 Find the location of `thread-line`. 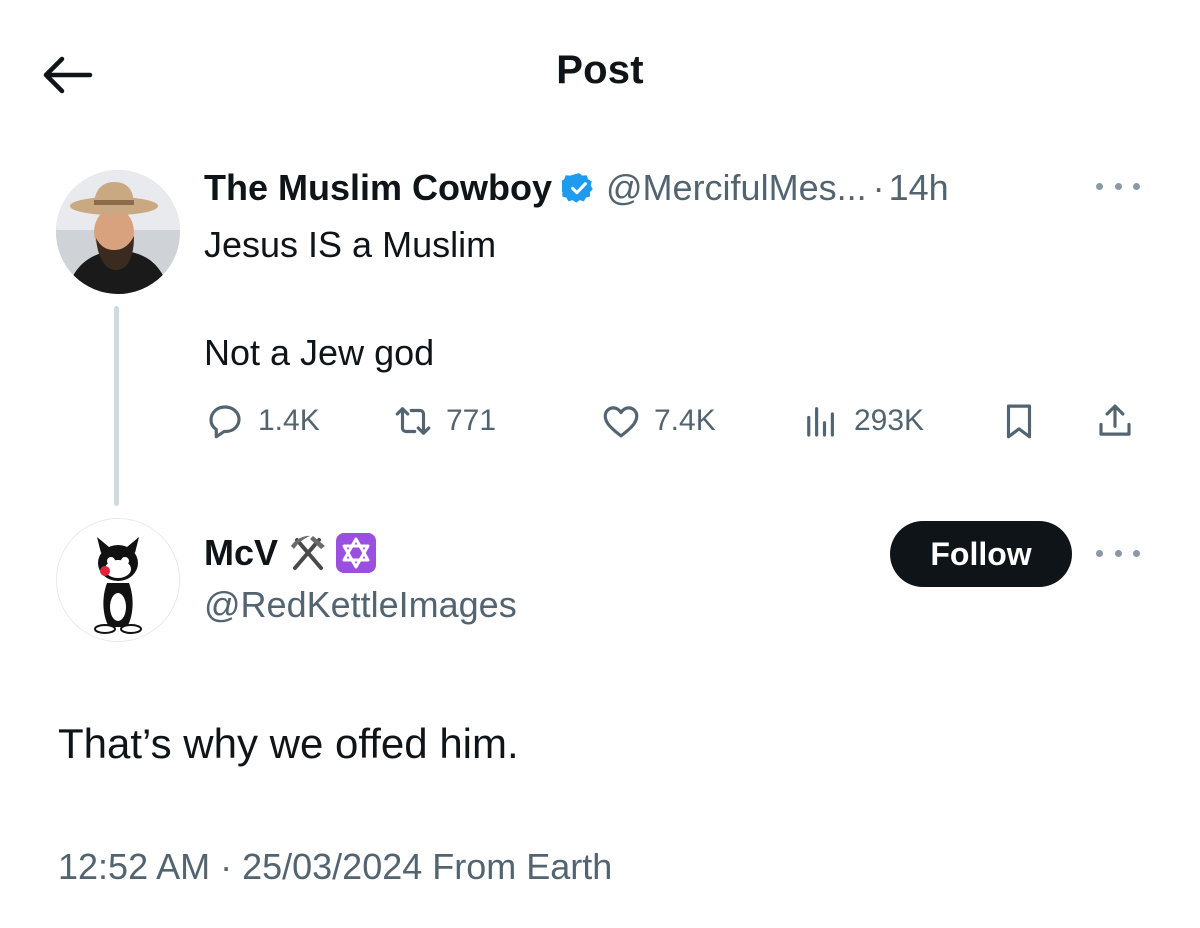

thread-line is located at coordinates (116, 406).